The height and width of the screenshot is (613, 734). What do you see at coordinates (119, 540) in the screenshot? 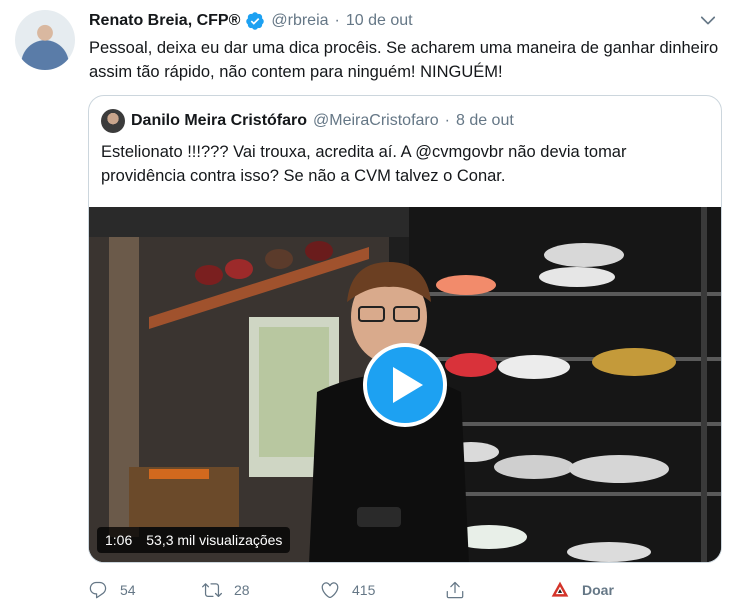
I see `video-duration: 1:06` at bounding box center [119, 540].